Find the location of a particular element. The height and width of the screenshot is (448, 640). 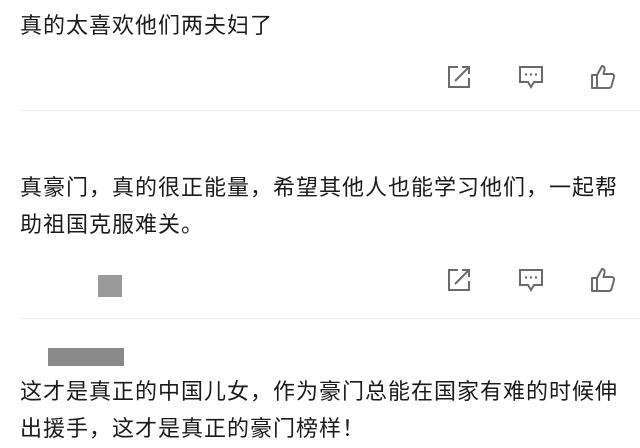

redacted-username is located at coordinates (86, 357).